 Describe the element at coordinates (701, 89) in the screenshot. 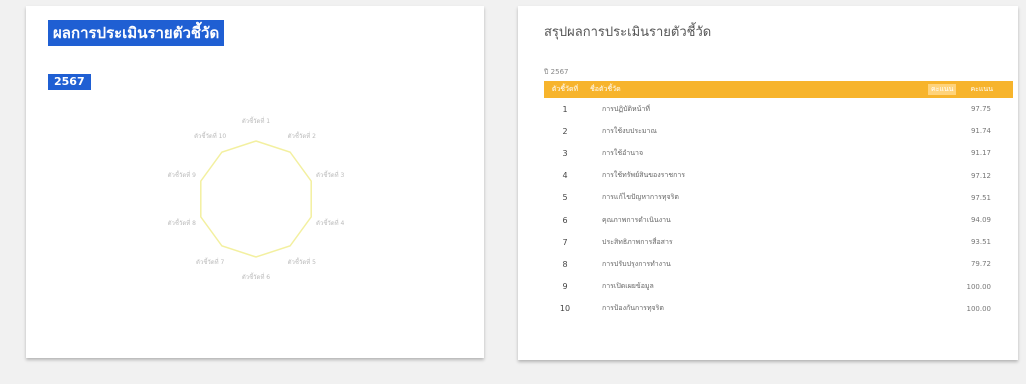

I see `header-name: ชื่อตัวชี้วัด` at that location.